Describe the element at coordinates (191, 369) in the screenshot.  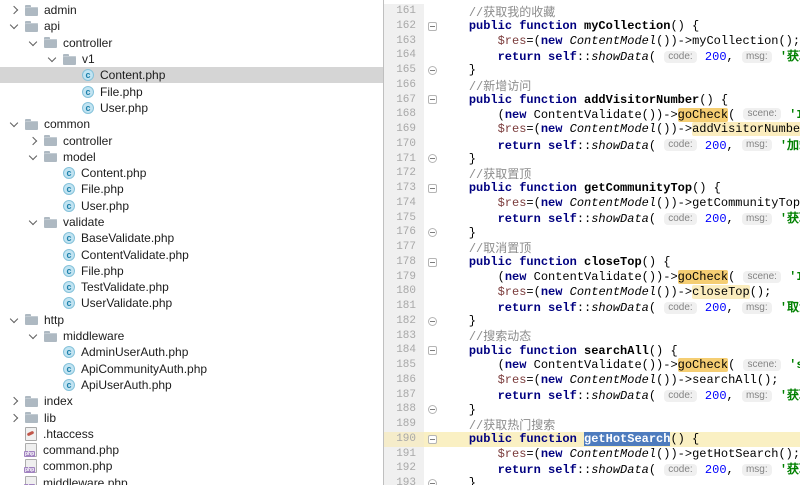
I see `tree-file-apicommunityauth-php: c ApiCommunityAuth.php` at that location.